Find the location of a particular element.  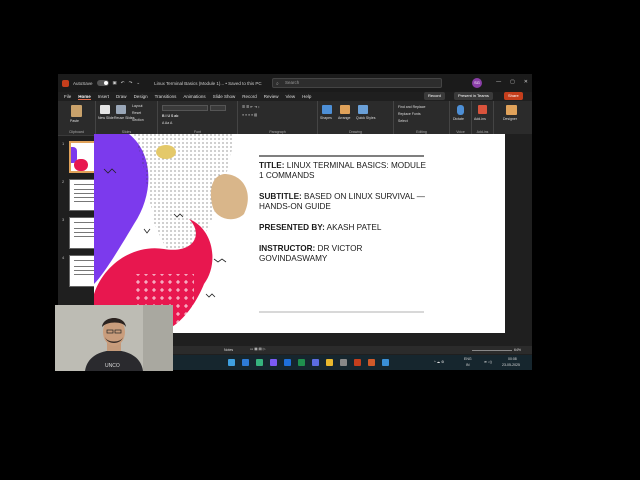

excel-icon is located at coordinates (301, 362).